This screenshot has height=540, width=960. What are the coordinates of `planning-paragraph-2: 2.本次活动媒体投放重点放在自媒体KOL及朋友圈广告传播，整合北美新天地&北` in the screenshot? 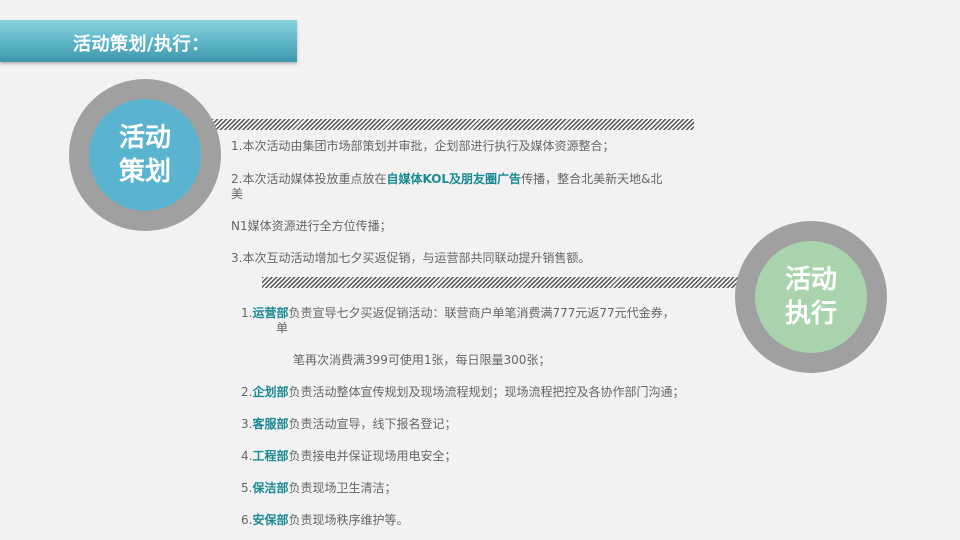 It's located at (446, 179).